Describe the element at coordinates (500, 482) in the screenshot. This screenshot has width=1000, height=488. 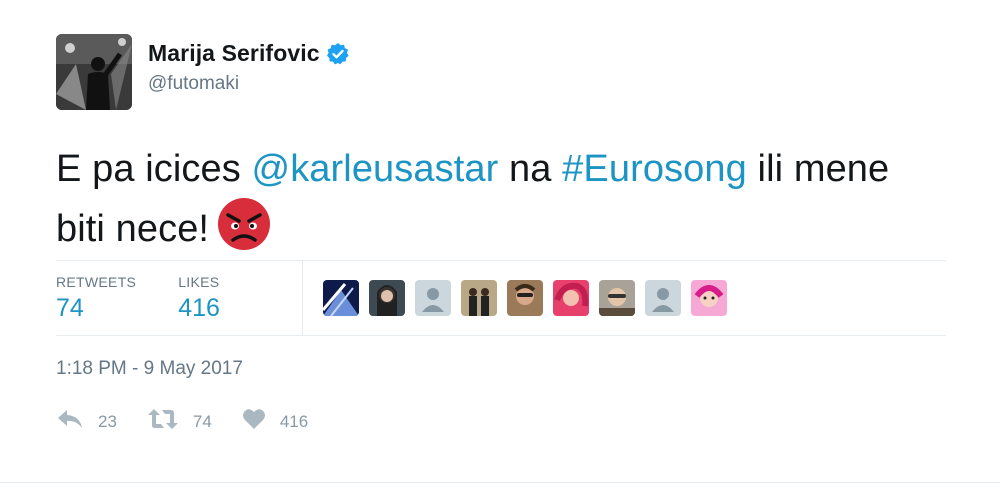
I see `card-bottom-border` at that location.